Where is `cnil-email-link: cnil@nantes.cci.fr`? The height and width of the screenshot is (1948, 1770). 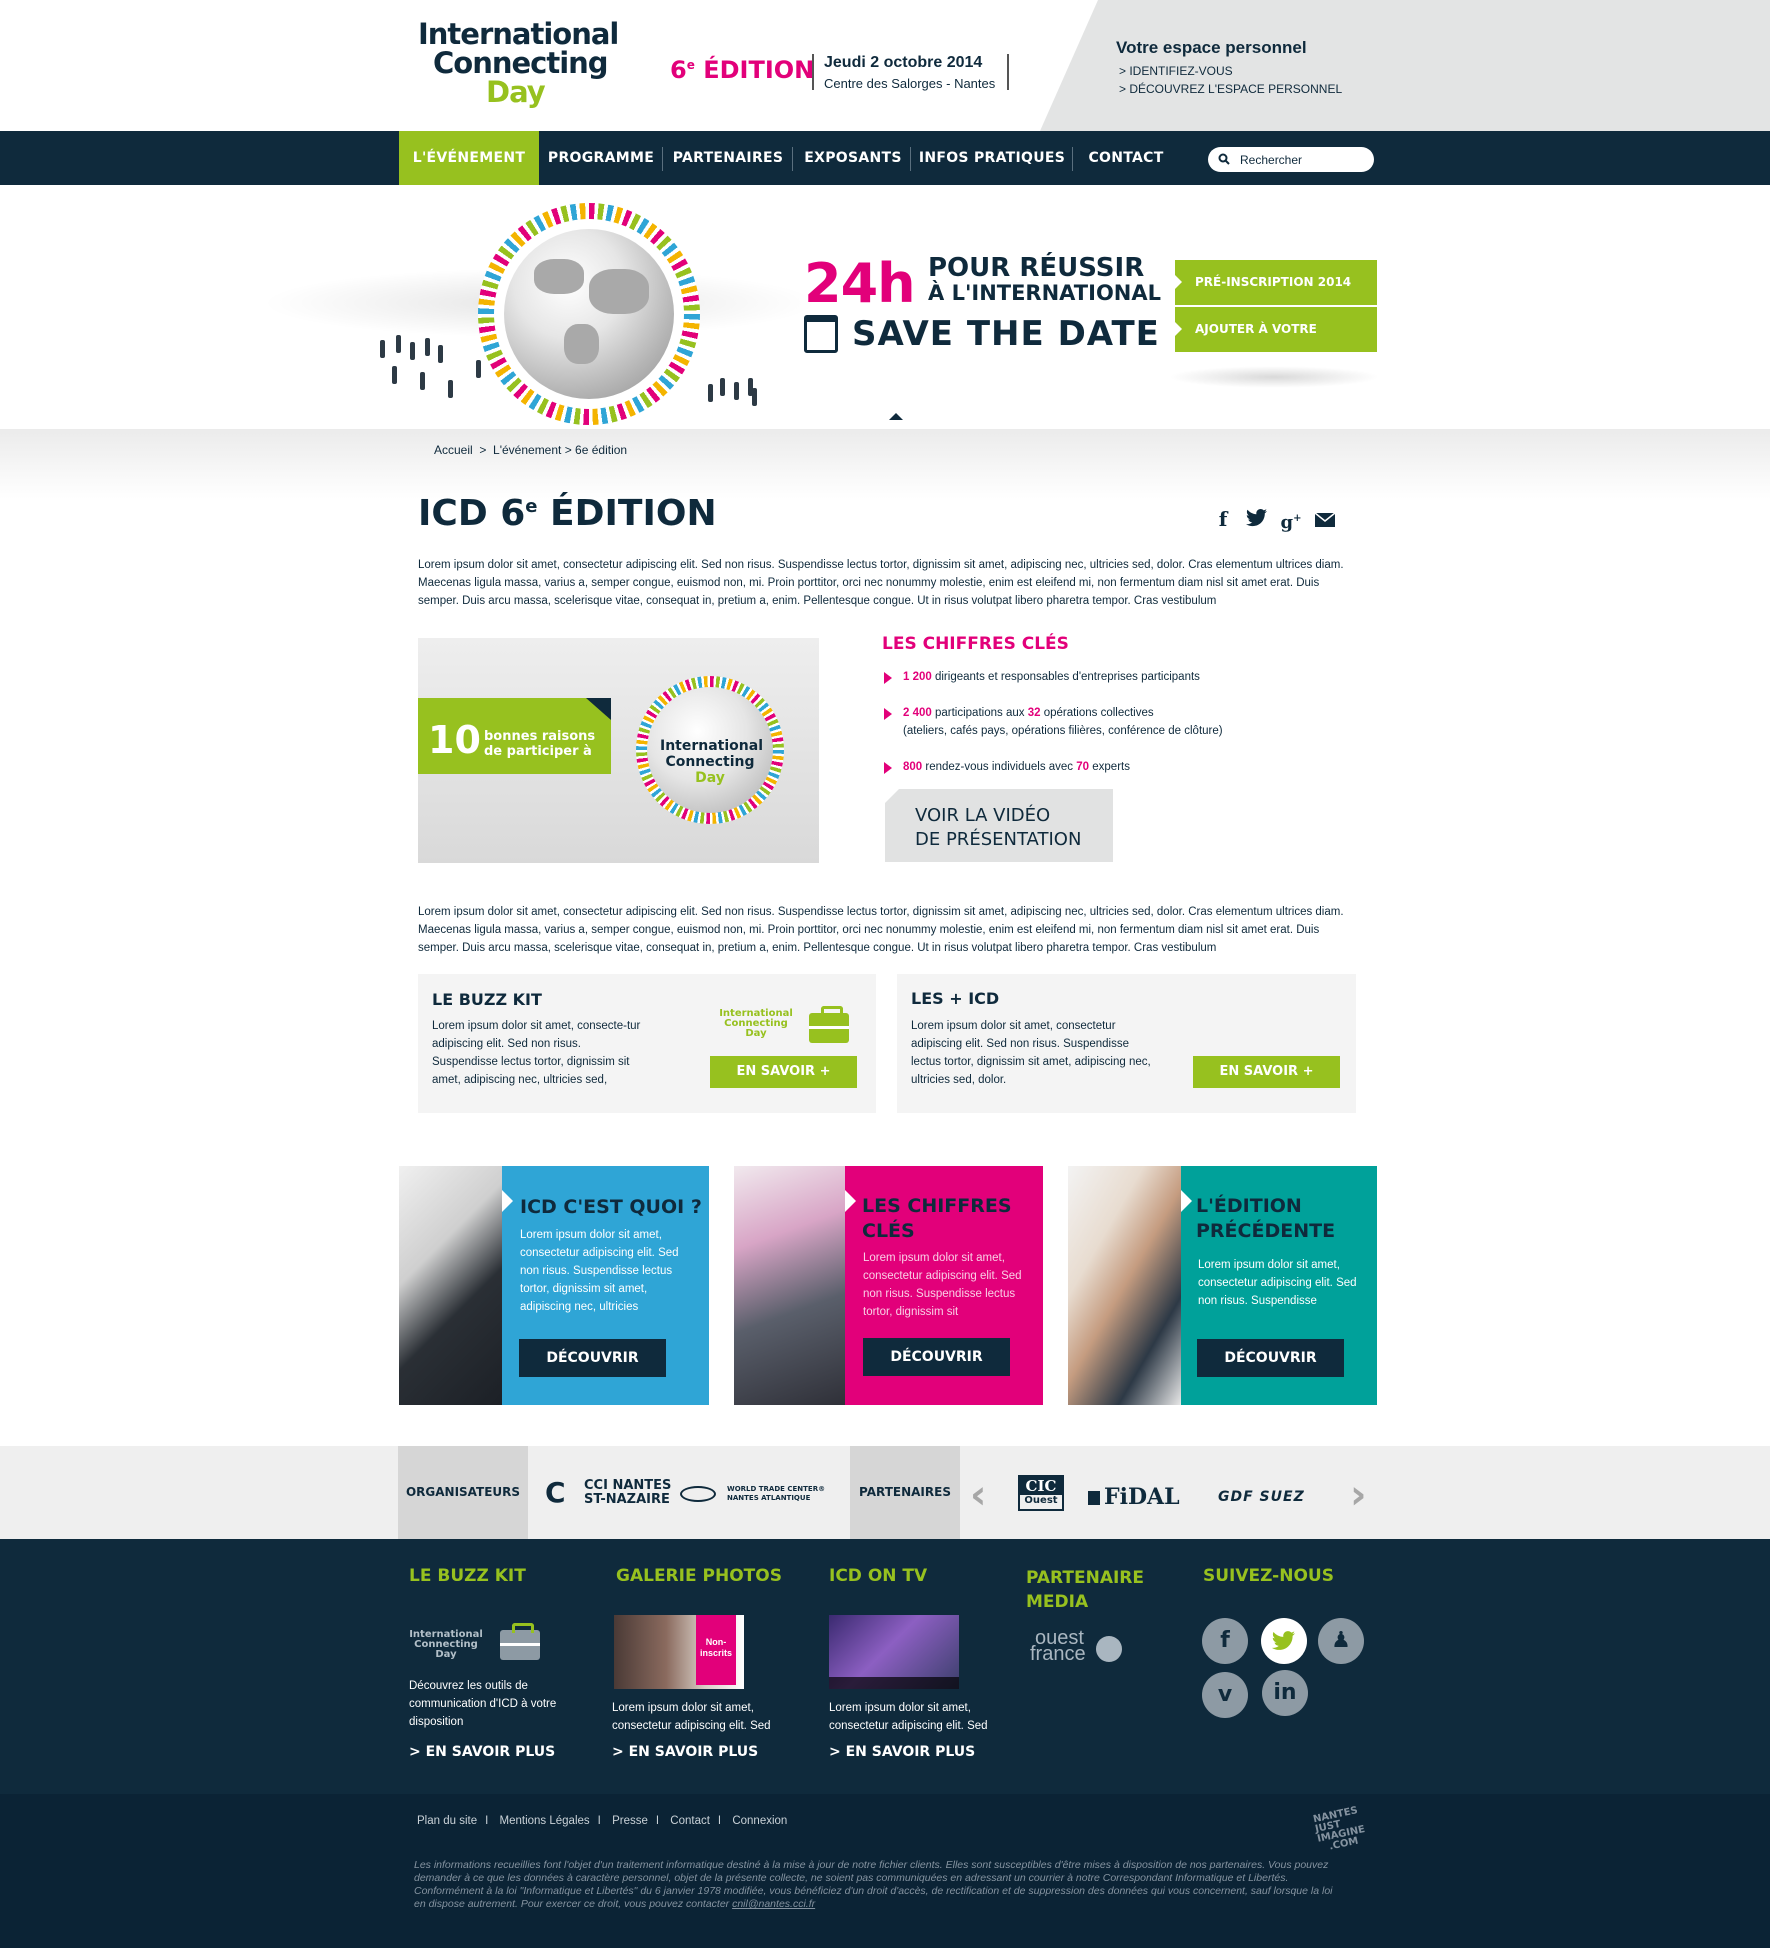 cnil-email-link: cnil@nantes.cci.fr is located at coordinates (773, 1904).